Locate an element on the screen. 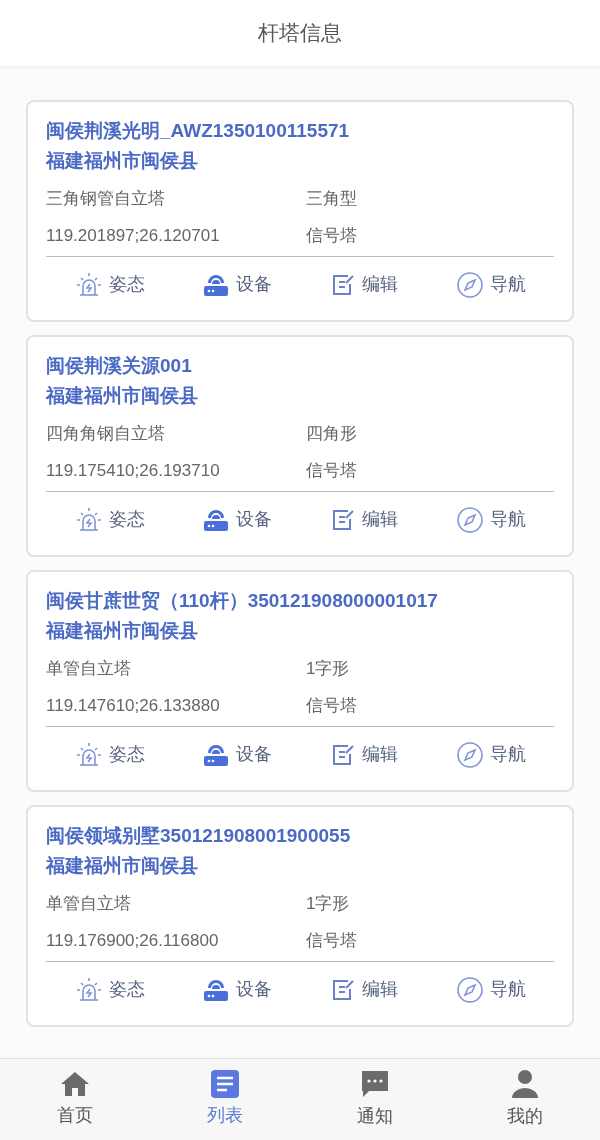 The image size is (600, 1140). list-icon is located at coordinates (225, 1084).